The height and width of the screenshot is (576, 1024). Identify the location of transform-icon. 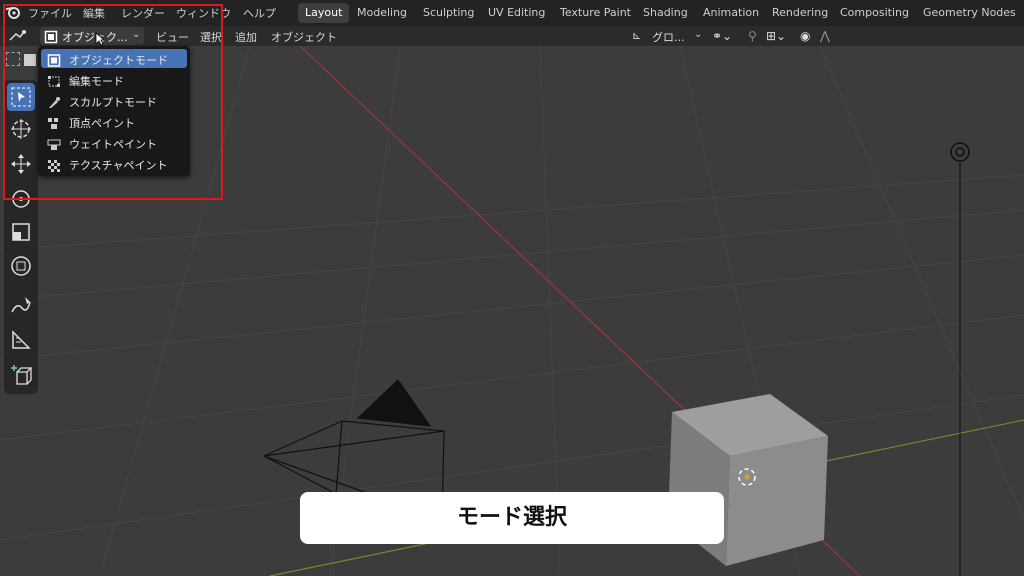
(21, 266).